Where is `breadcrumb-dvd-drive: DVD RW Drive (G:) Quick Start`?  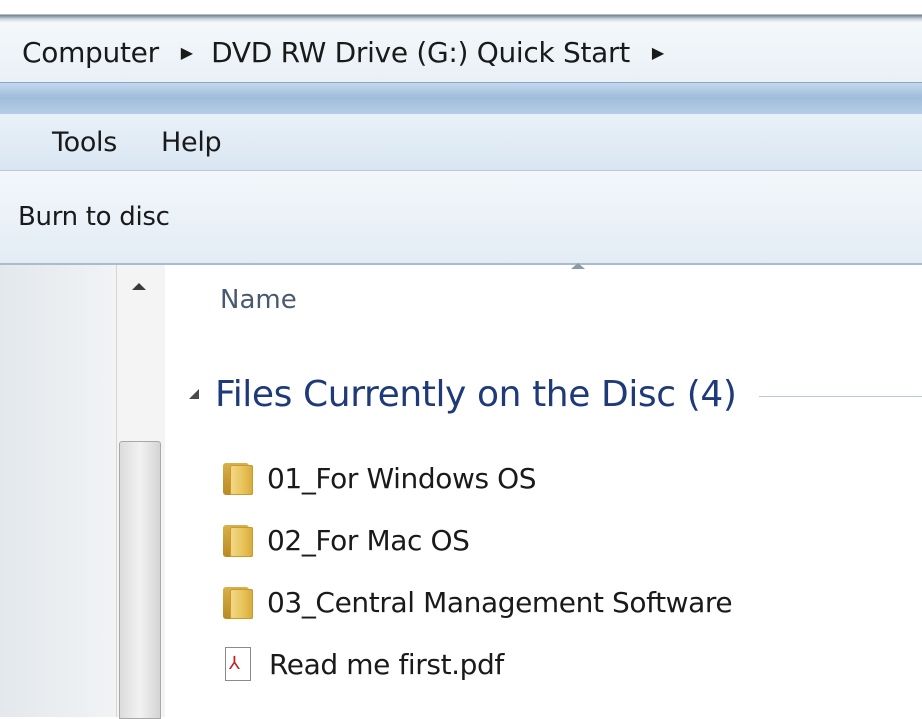
breadcrumb-dvd-drive: DVD RW Drive (G:) Quick Start is located at coordinates (420, 52).